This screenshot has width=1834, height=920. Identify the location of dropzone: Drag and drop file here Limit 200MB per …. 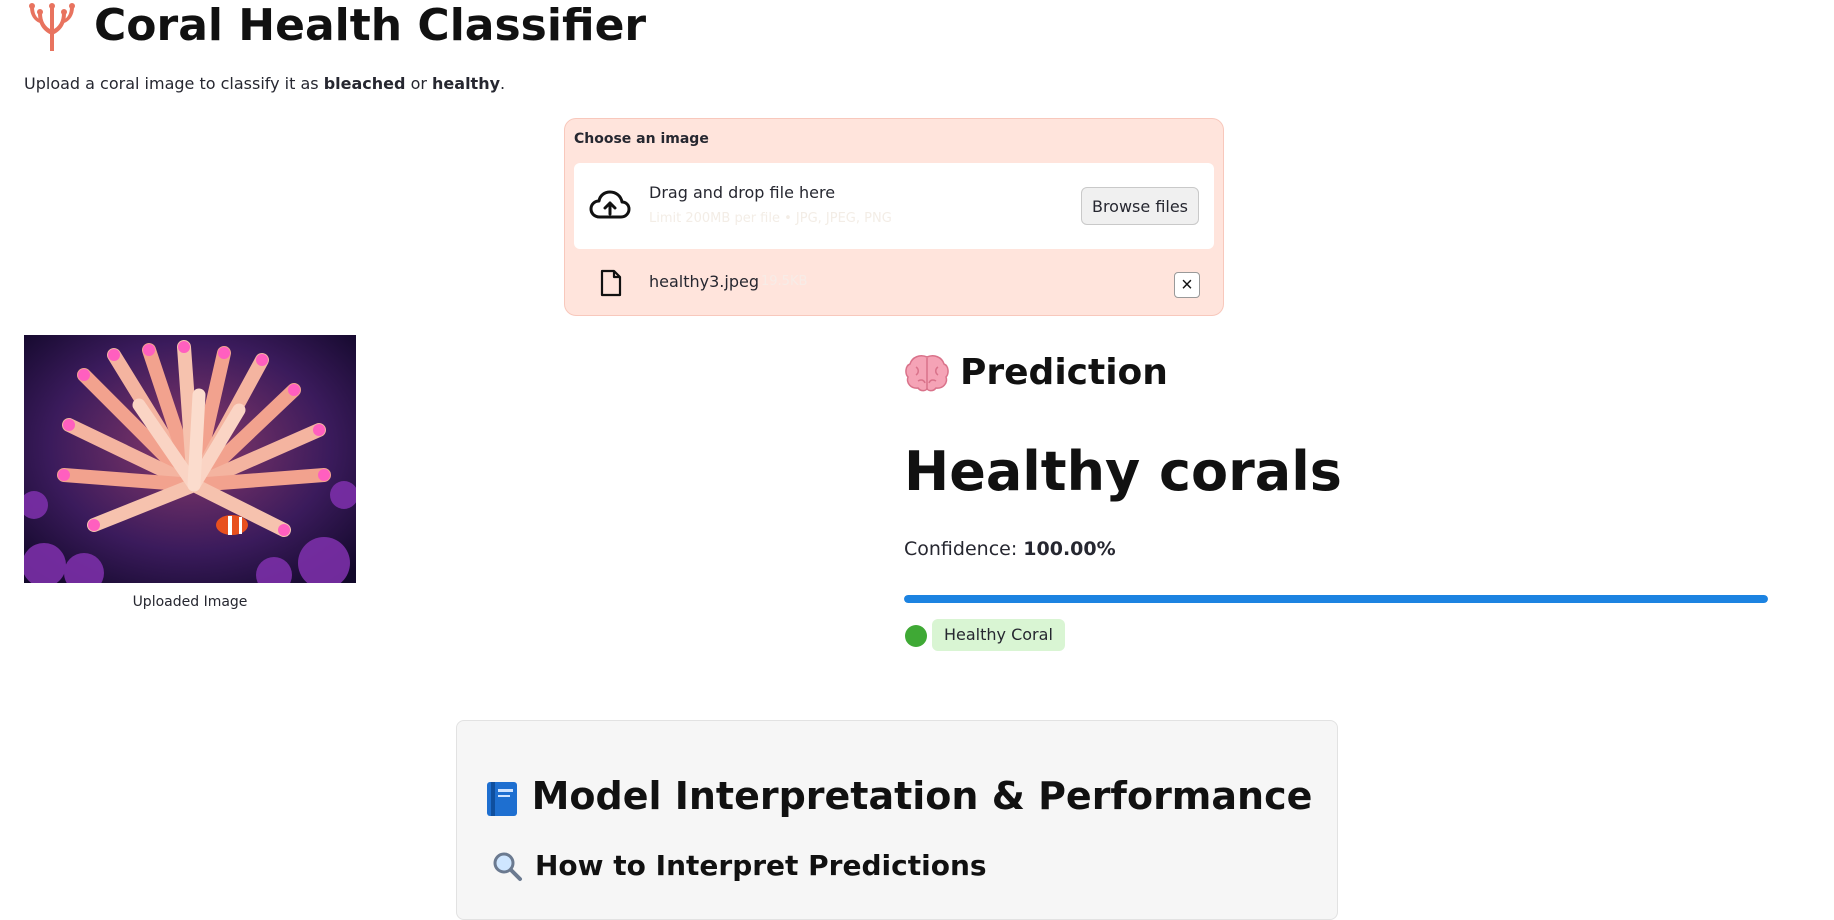
(894, 206).